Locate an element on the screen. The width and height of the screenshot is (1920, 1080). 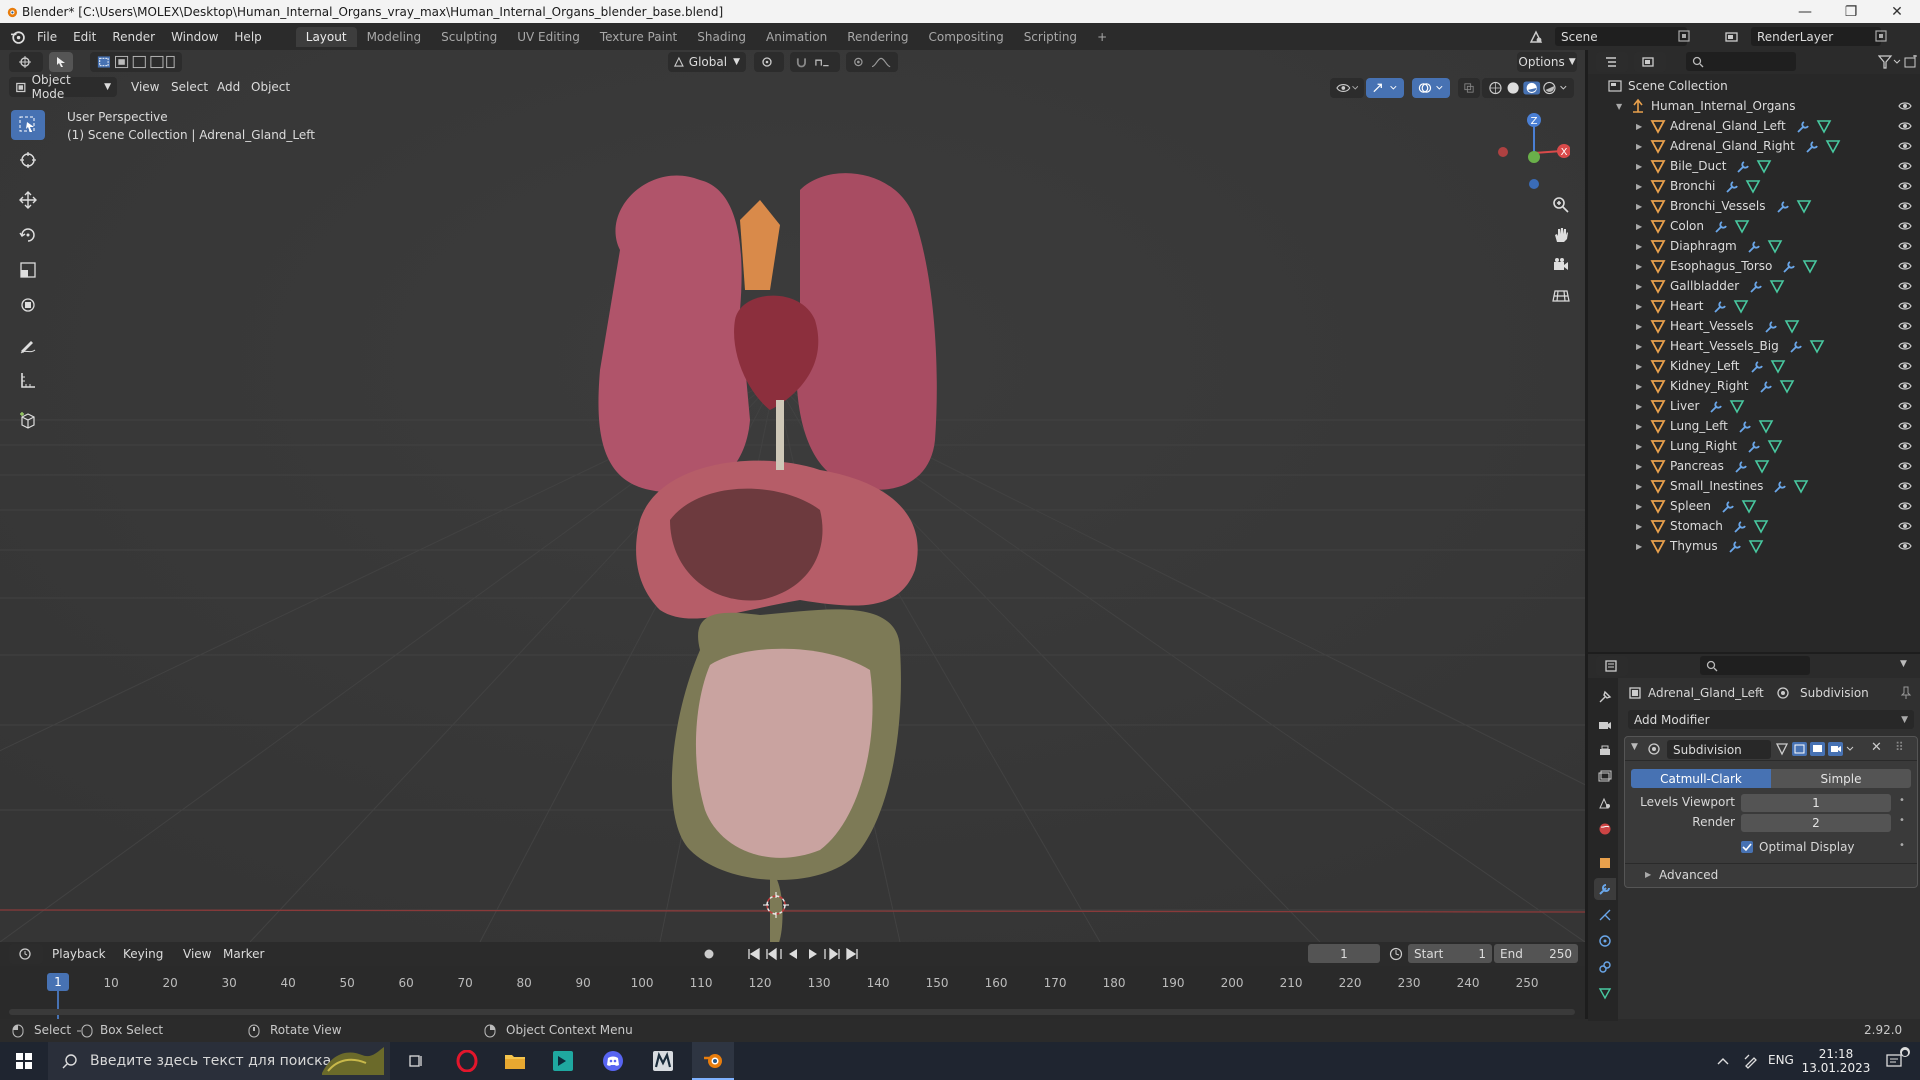
visibility-dropdown is located at coordinates (1347, 88).